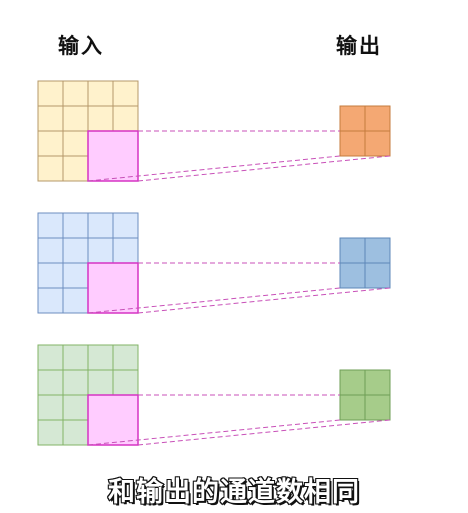 The image size is (468, 513). What do you see at coordinates (233, 492) in the screenshot?
I see `caption: 和输出的通道数相同` at bounding box center [233, 492].